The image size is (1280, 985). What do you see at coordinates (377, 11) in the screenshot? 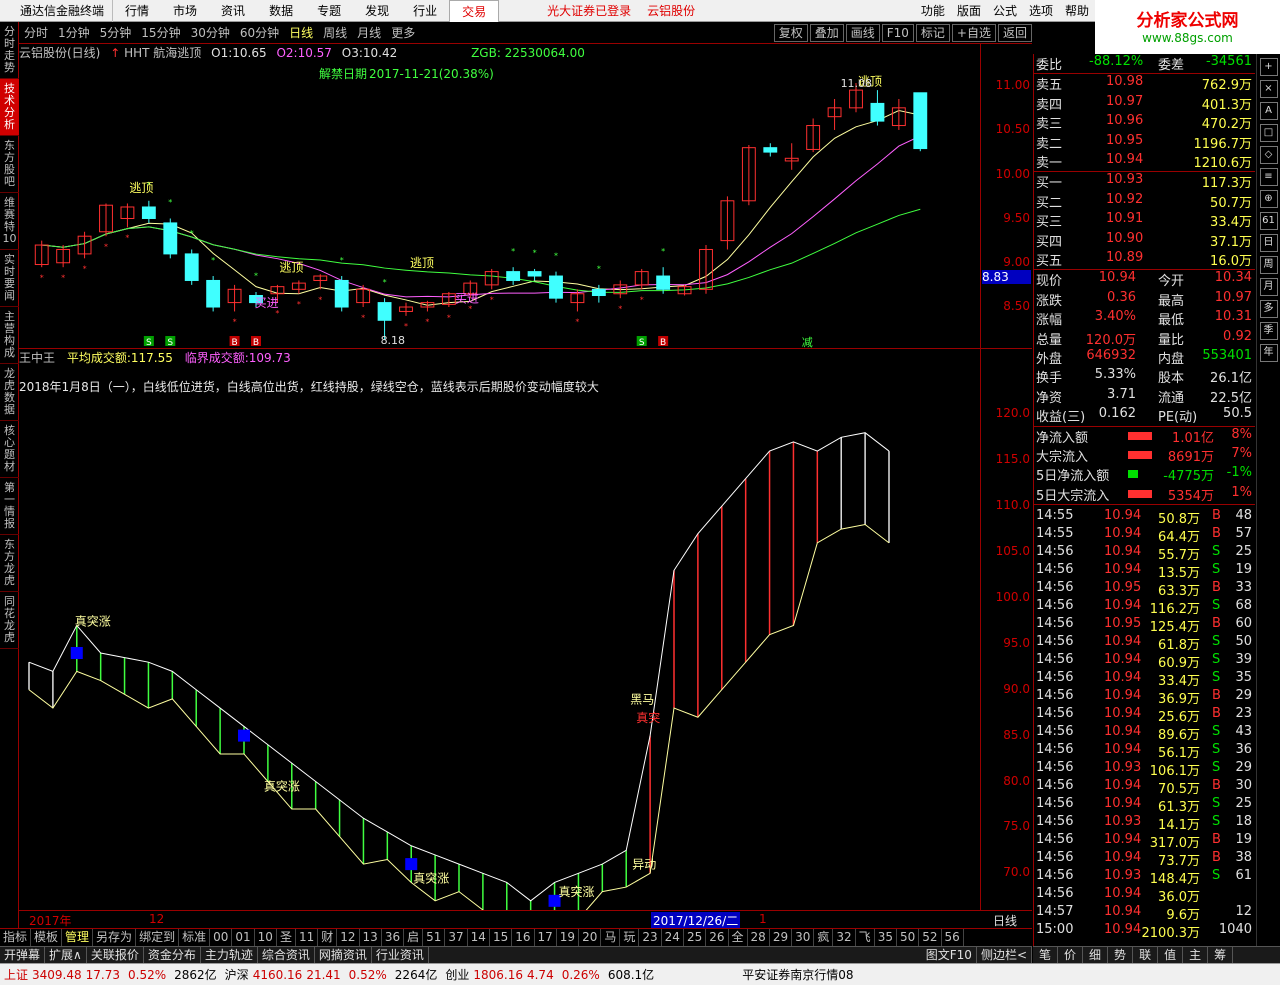
I see `menu-item-discover: 发现` at bounding box center [377, 11].